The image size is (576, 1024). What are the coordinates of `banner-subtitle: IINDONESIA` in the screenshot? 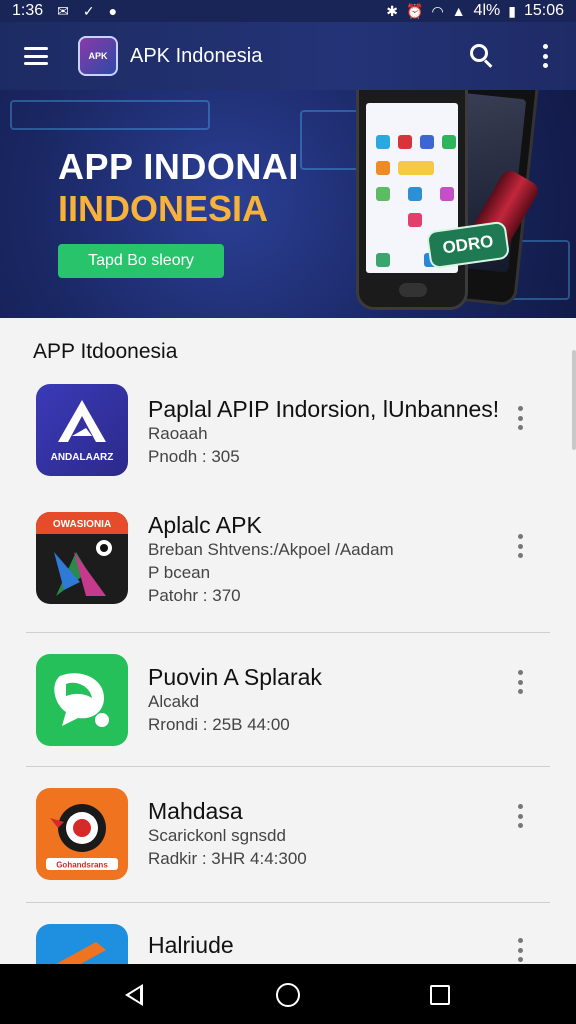 It's located at (163, 208).